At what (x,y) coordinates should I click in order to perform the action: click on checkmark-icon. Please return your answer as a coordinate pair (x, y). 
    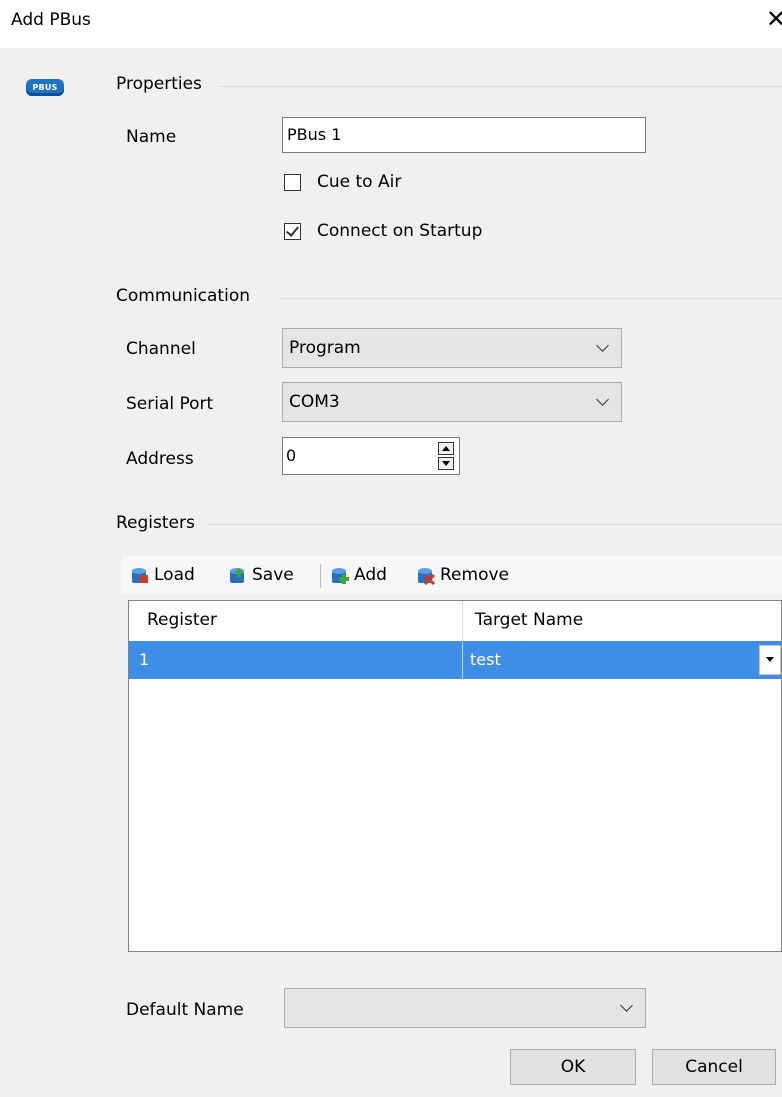
    Looking at the image, I should click on (292, 230).